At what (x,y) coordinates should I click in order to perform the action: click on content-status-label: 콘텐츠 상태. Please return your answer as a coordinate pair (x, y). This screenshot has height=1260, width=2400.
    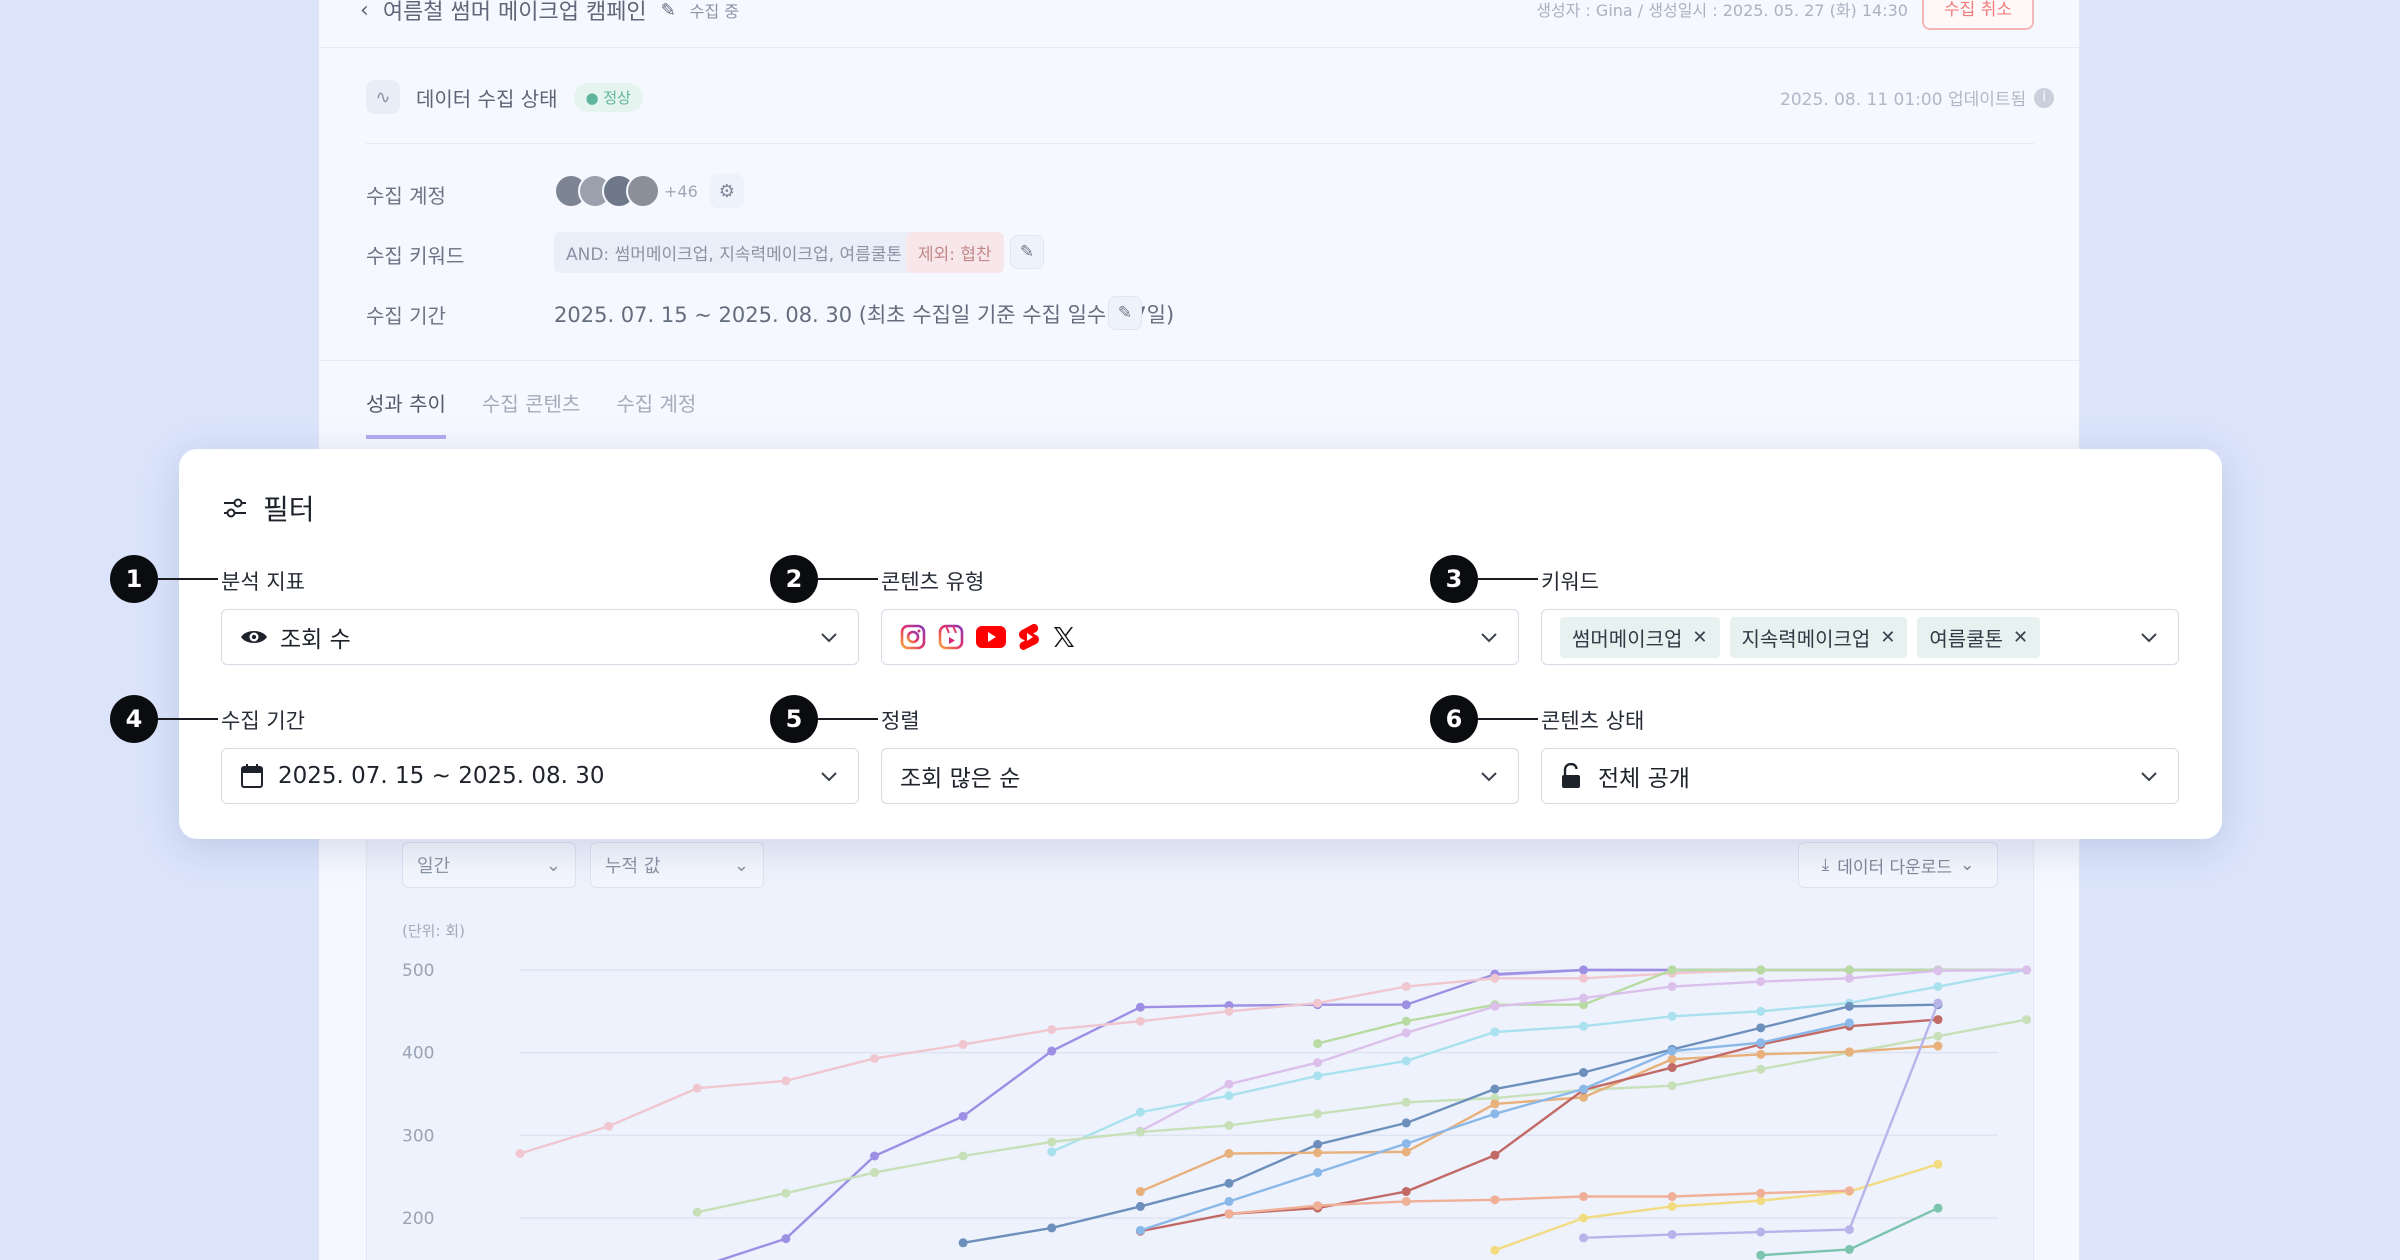
    Looking at the image, I should click on (1593, 721).